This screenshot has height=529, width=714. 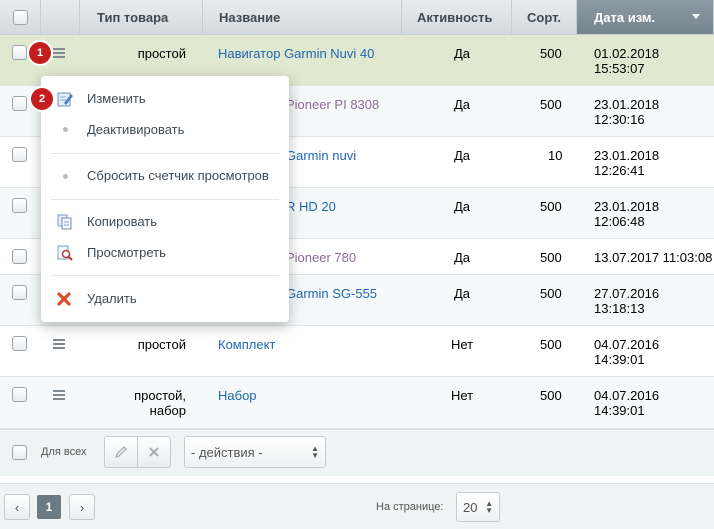 I want to click on header-name: Название, so click(x=302, y=17).